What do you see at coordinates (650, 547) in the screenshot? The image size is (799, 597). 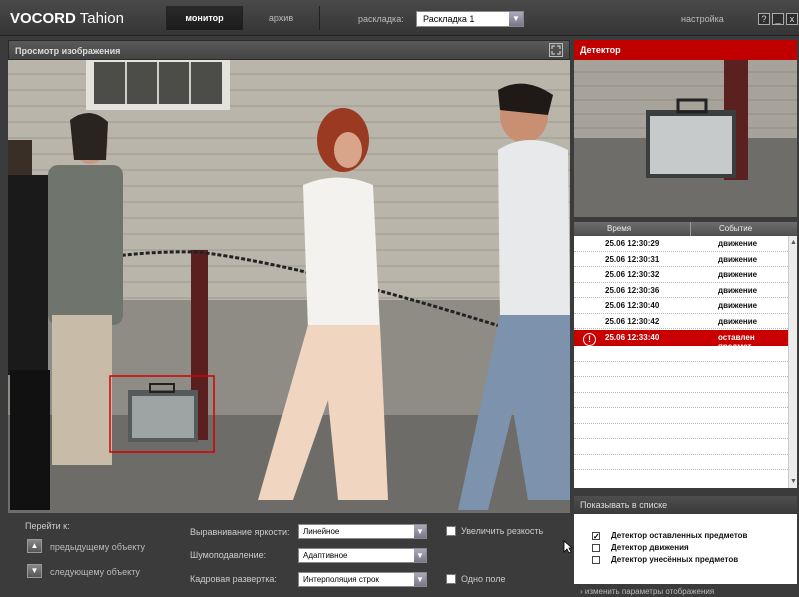 I see `filter-label: Детектор движения` at bounding box center [650, 547].